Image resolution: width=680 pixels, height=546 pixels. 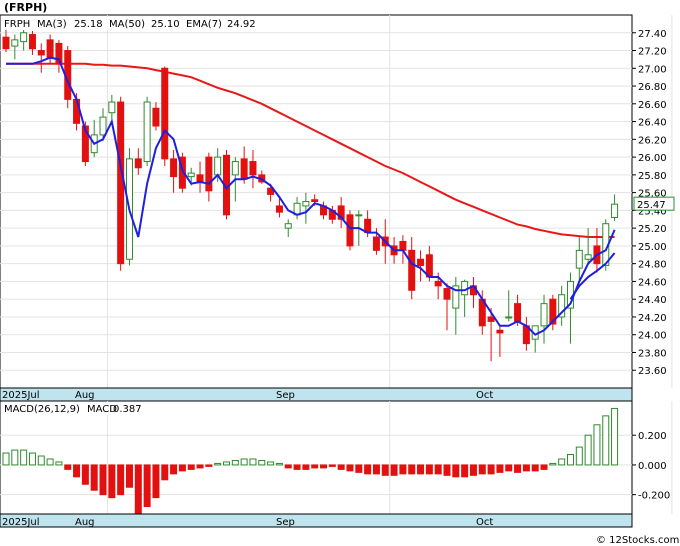 What do you see at coordinates (127, 24) in the screenshot?
I see `legend-ma50: MA(50)` at bounding box center [127, 24].